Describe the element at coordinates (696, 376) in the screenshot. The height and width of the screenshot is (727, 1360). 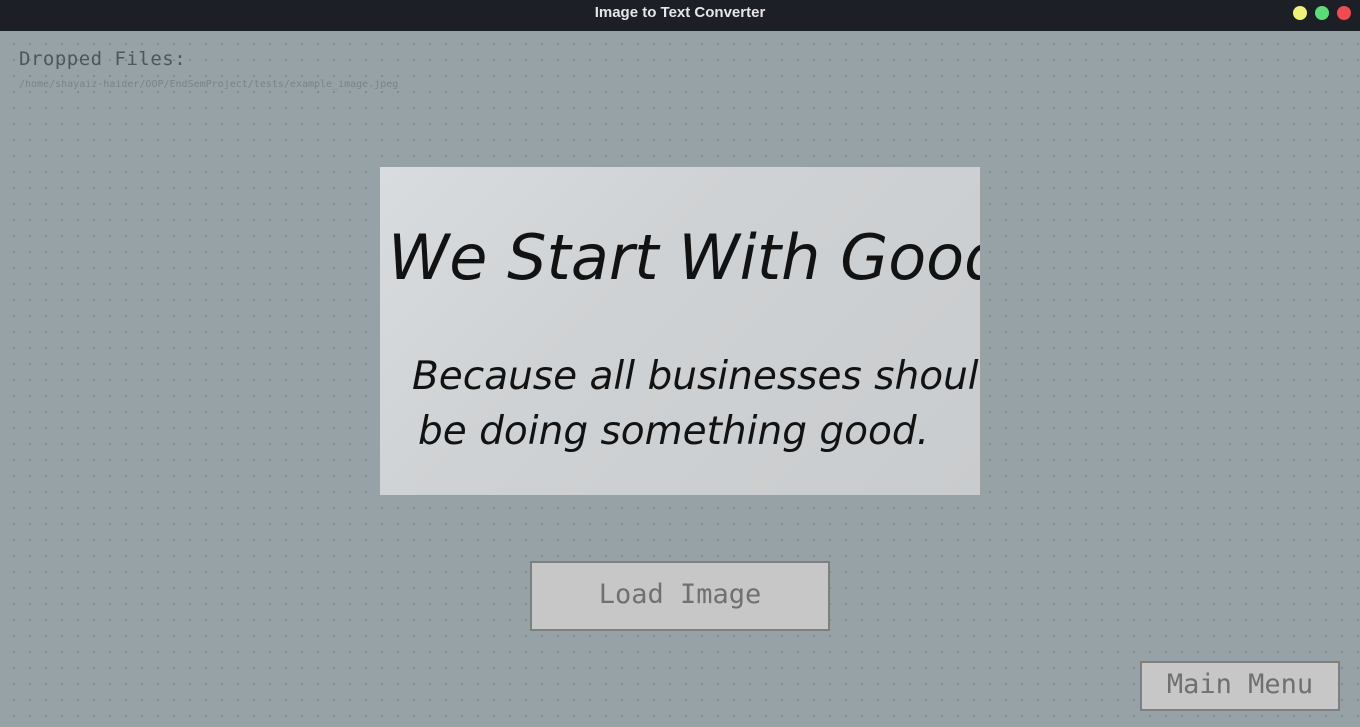
I see `preview-line-2: Because all businesses should` at that location.